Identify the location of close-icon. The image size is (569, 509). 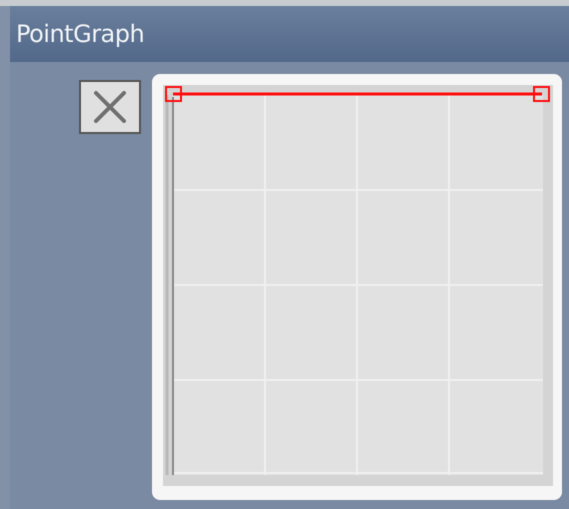
(110, 107).